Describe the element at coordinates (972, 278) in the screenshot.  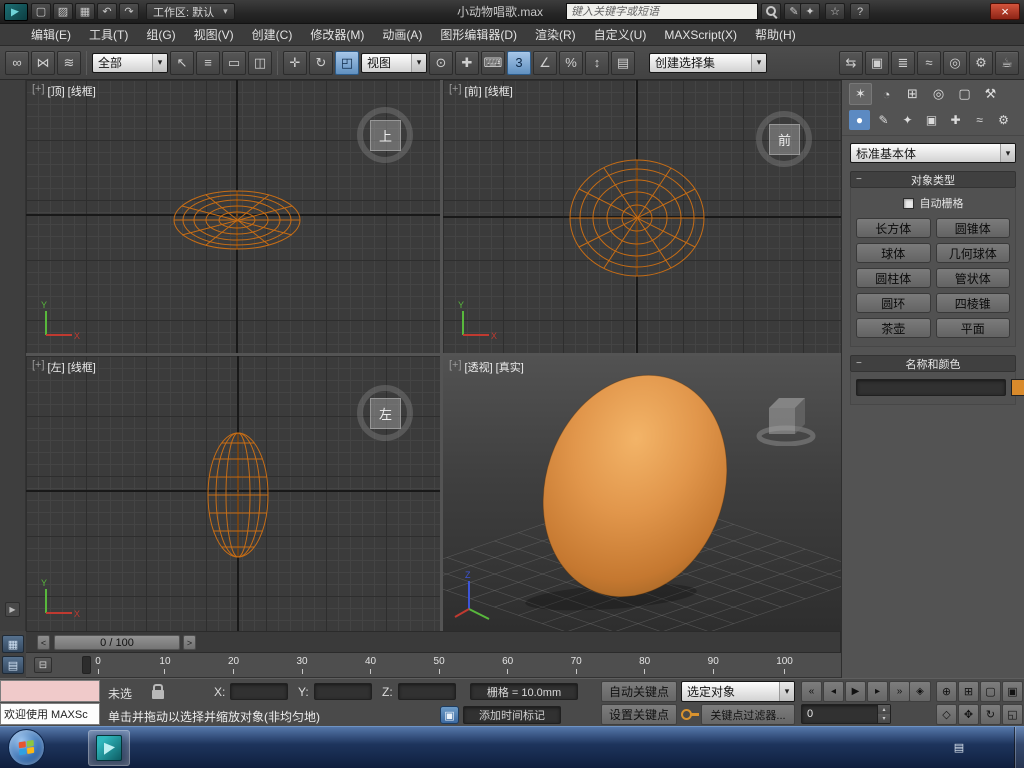
I see `tube-button: 管状体` at that location.